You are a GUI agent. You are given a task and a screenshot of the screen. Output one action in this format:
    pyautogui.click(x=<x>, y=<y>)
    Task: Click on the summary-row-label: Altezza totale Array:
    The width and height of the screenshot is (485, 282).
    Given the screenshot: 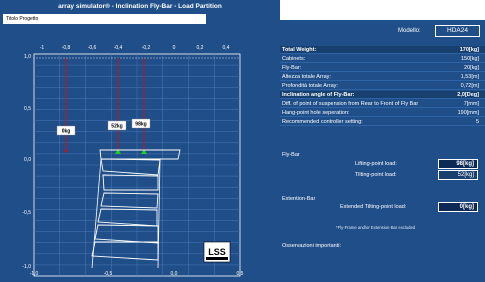 What is the action you would take?
    pyautogui.click(x=306, y=77)
    